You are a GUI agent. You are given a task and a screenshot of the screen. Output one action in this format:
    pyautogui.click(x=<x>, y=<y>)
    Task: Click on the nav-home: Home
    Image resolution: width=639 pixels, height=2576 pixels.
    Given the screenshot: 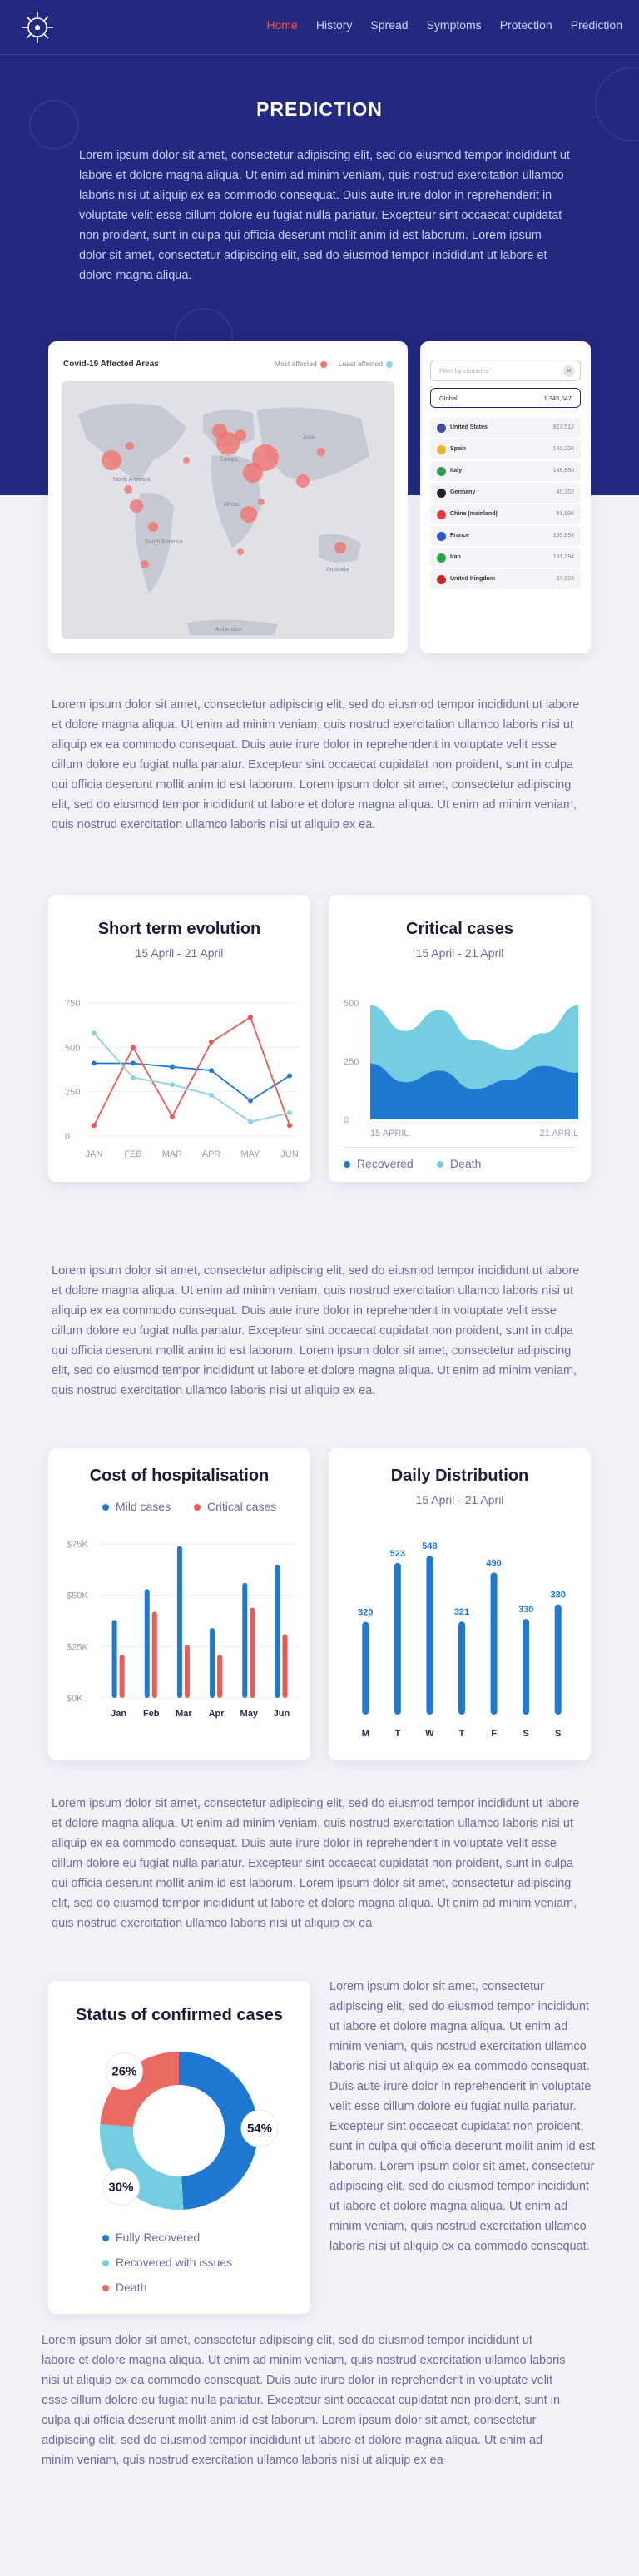 What is the action you would take?
    pyautogui.click(x=281, y=25)
    